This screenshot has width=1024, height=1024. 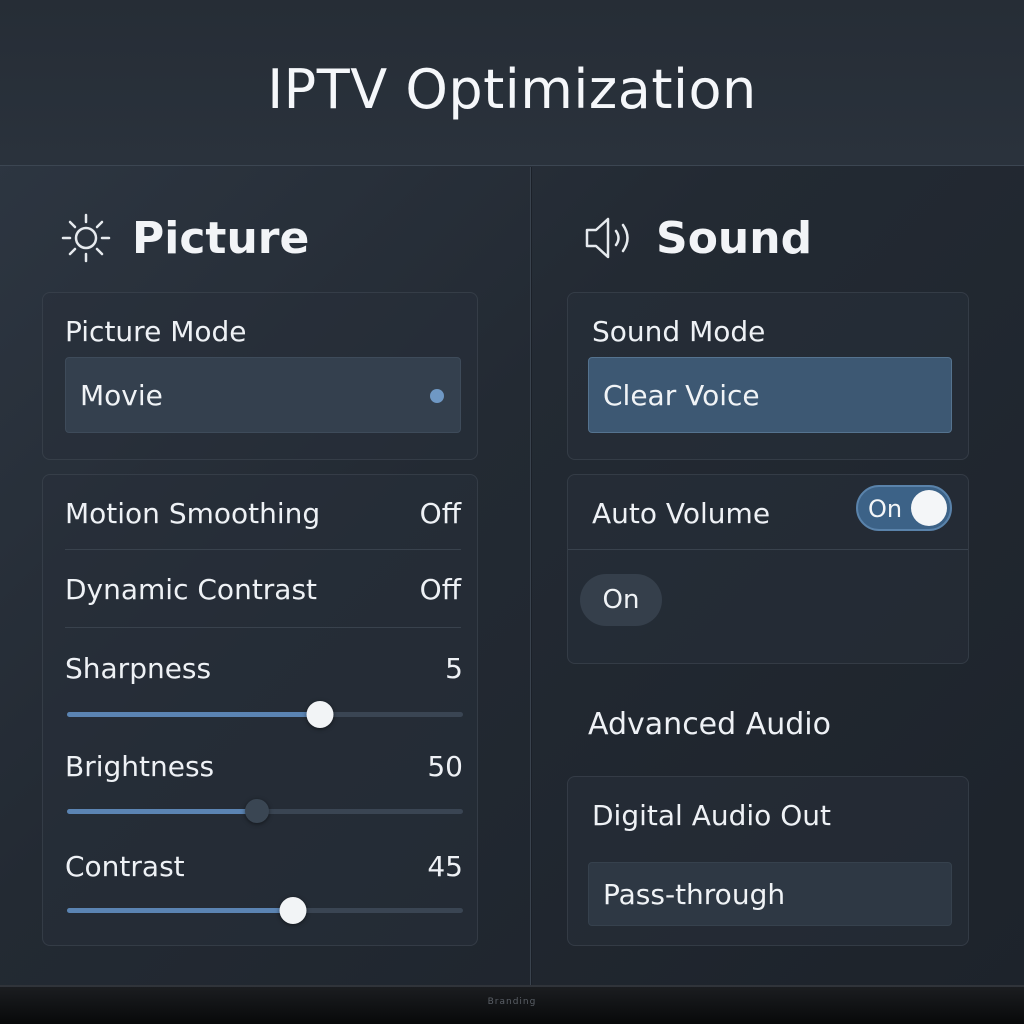 What do you see at coordinates (264, 866) in the screenshot?
I see `contrast-row: Contrast 45` at bounding box center [264, 866].